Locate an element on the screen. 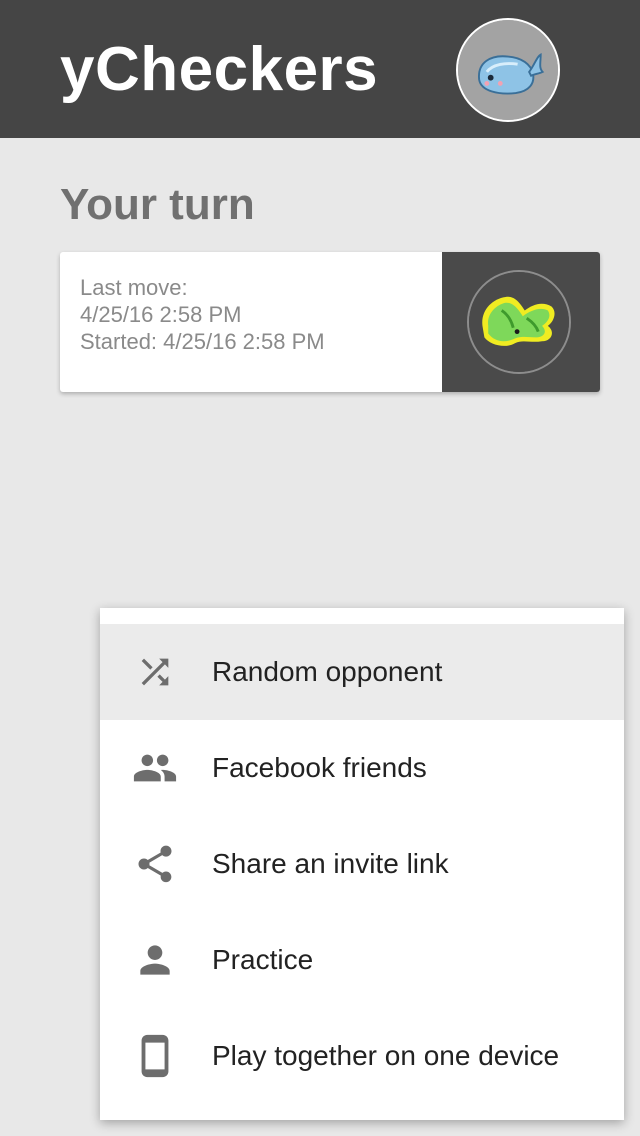  section-title-your-turn: Your turn is located at coordinates (157, 204).